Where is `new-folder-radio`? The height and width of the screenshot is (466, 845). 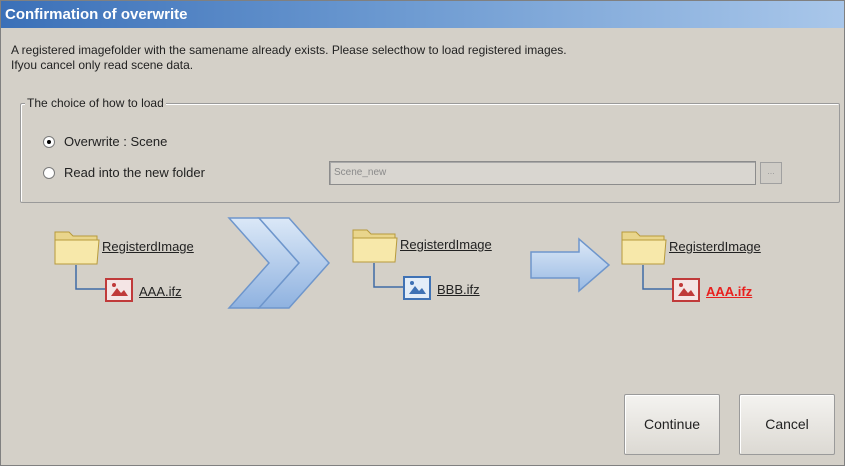
new-folder-radio is located at coordinates (49, 172).